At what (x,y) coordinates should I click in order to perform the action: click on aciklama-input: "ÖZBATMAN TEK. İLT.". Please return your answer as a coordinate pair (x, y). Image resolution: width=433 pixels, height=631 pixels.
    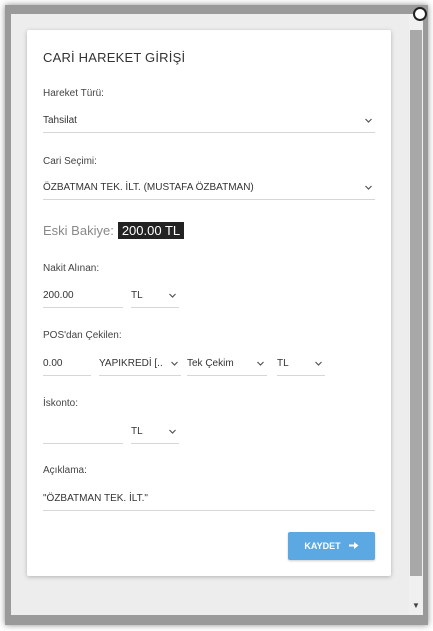
    Looking at the image, I should click on (209, 500).